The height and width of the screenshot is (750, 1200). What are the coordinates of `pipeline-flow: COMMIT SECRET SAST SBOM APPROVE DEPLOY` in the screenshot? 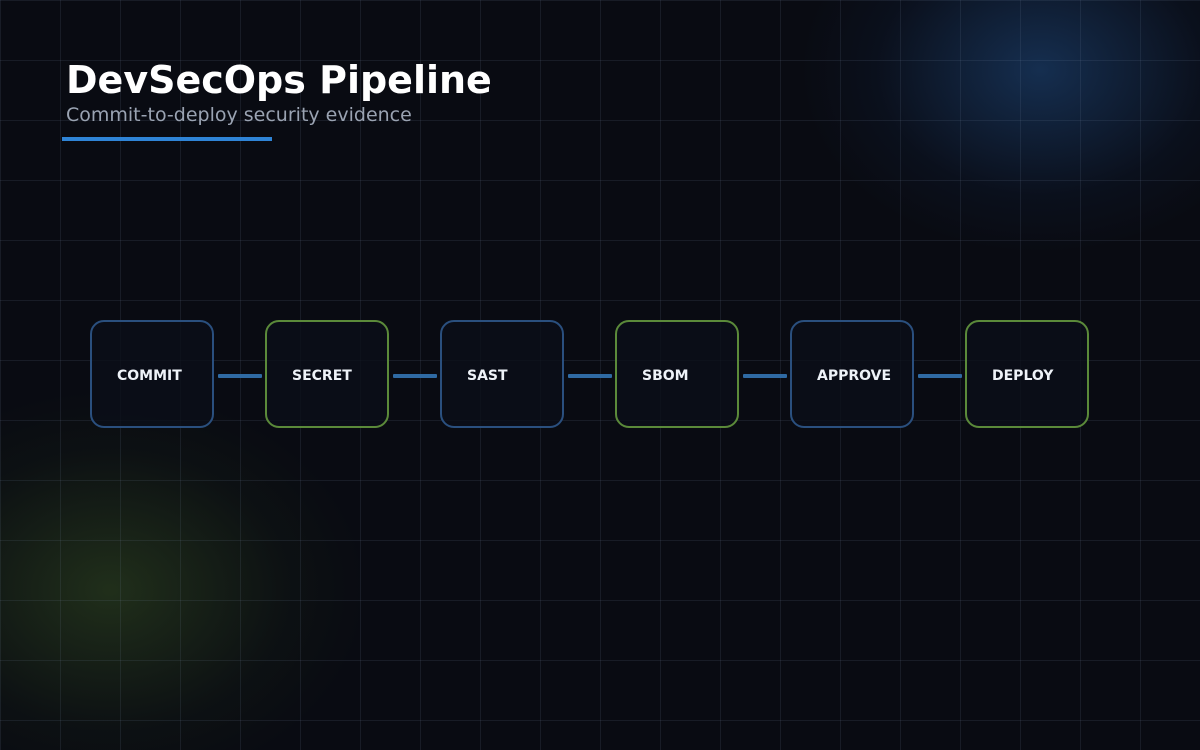 It's located at (591, 376).